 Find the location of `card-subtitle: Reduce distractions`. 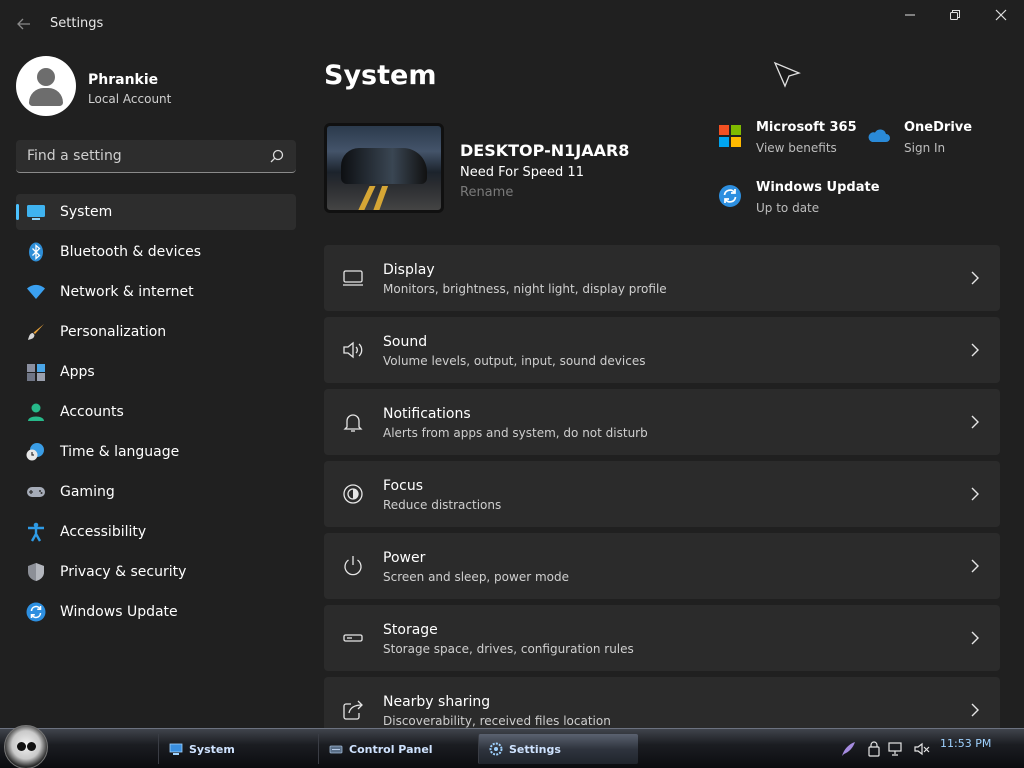

card-subtitle: Reduce distractions is located at coordinates (442, 505).